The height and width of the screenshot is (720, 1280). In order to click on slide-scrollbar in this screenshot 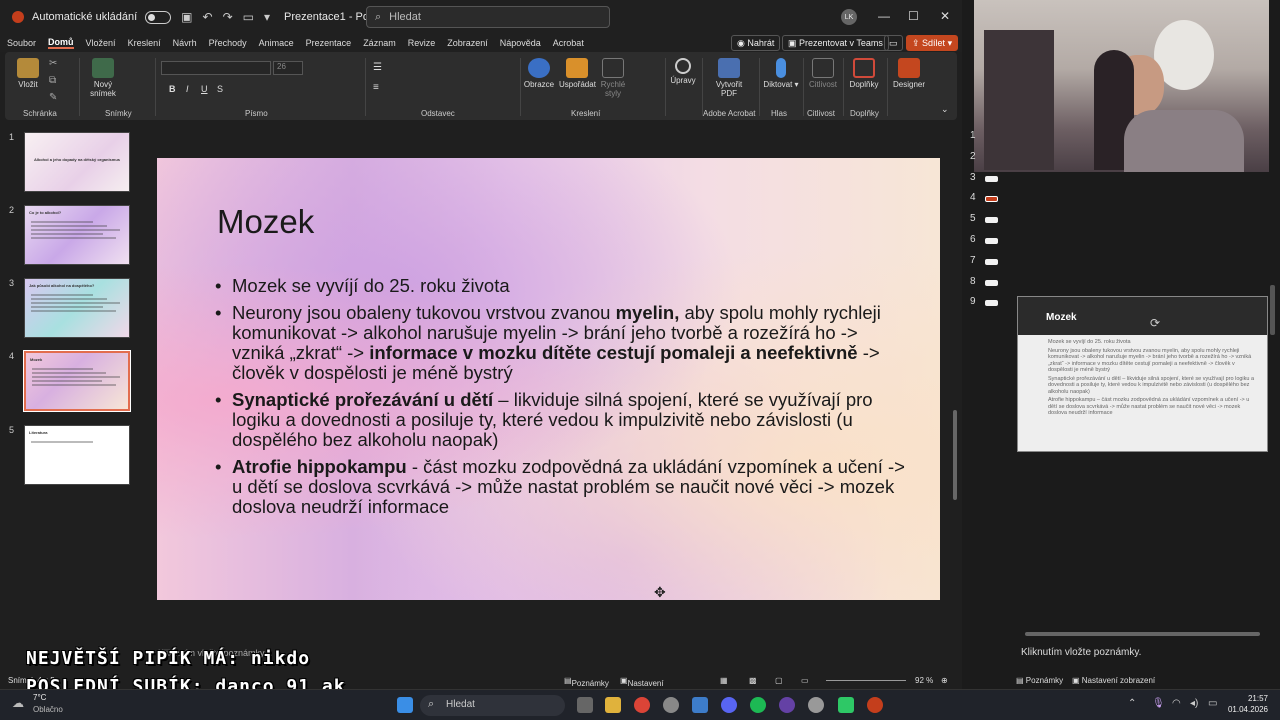, I will do `click(955, 380)`.